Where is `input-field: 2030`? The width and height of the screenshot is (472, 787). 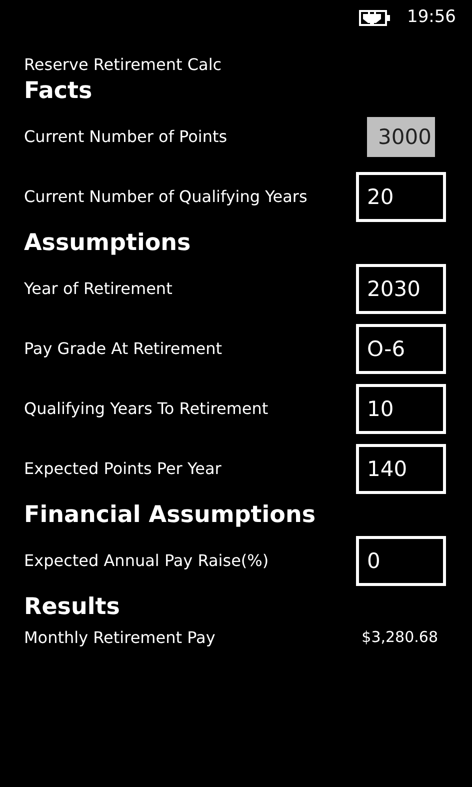
input-field: 2030 is located at coordinates (401, 289).